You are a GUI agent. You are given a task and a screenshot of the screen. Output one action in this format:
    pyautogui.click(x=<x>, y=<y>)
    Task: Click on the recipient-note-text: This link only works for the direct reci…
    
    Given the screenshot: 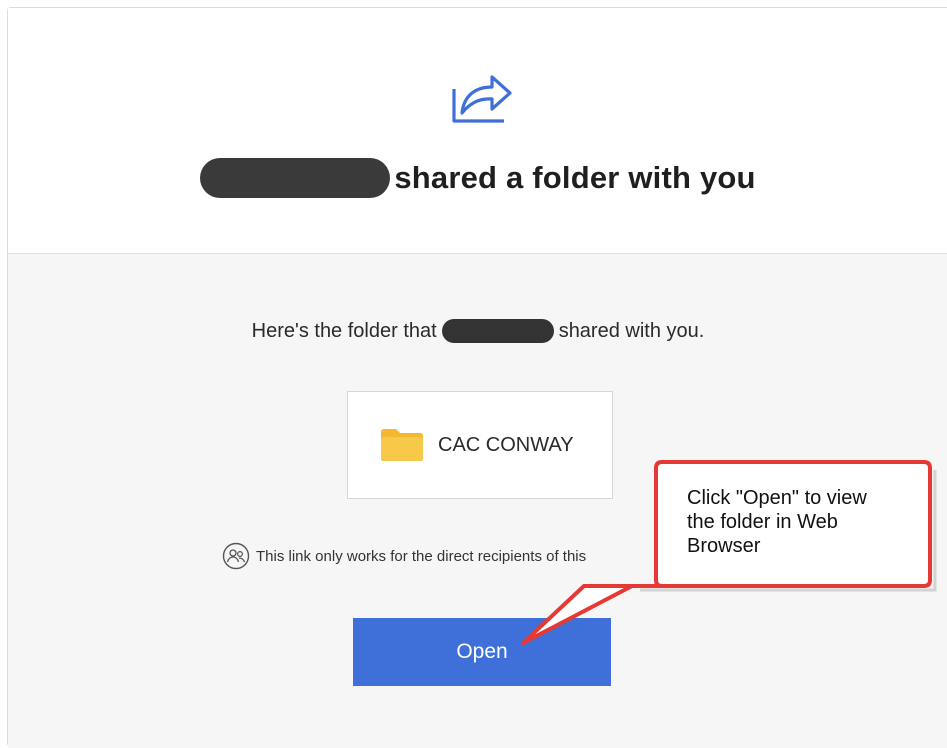 What is the action you would take?
    pyautogui.click(x=421, y=556)
    